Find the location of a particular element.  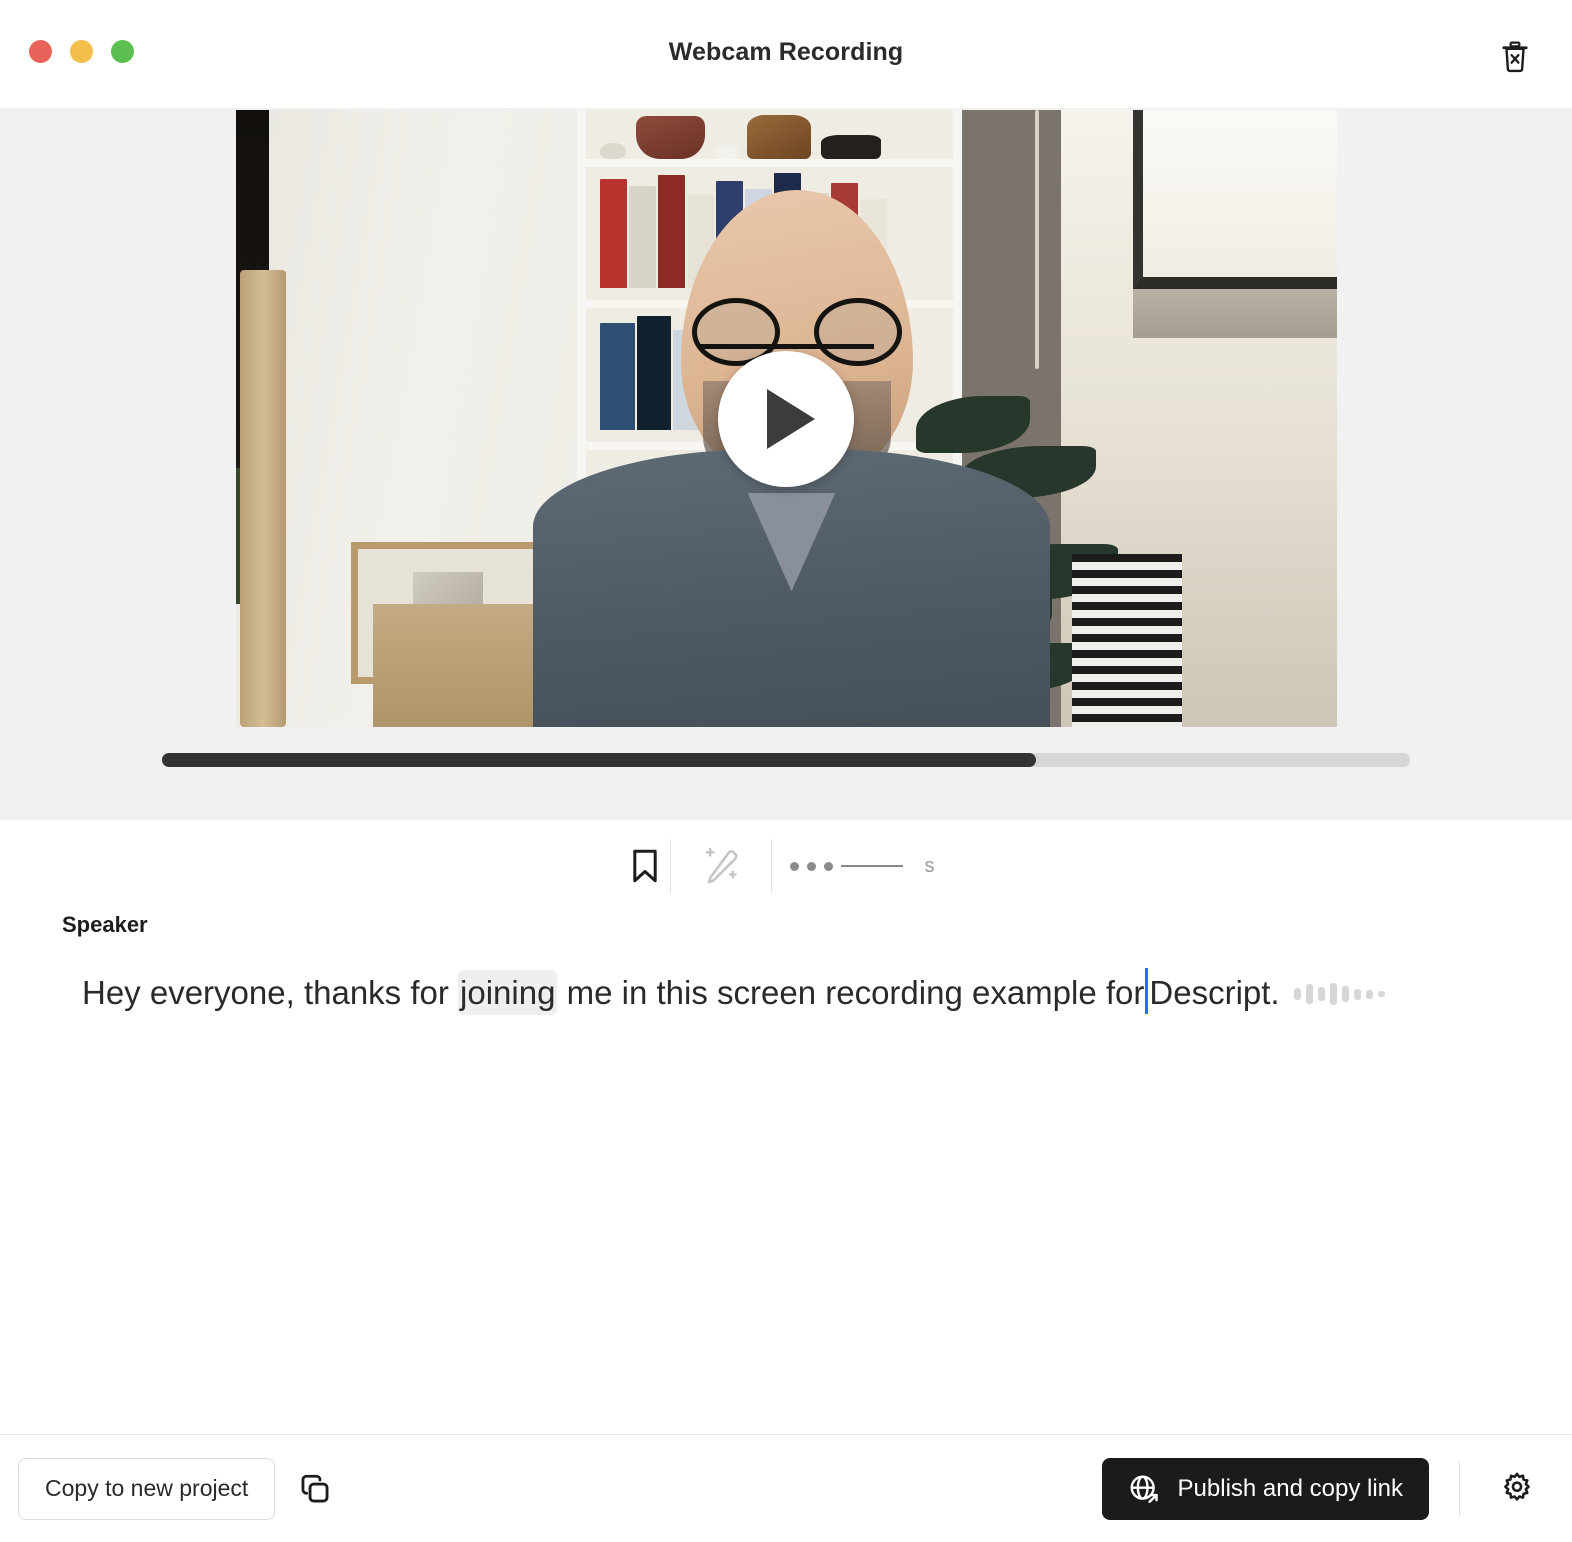

highlighted-word: joining is located at coordinates (508, 992).